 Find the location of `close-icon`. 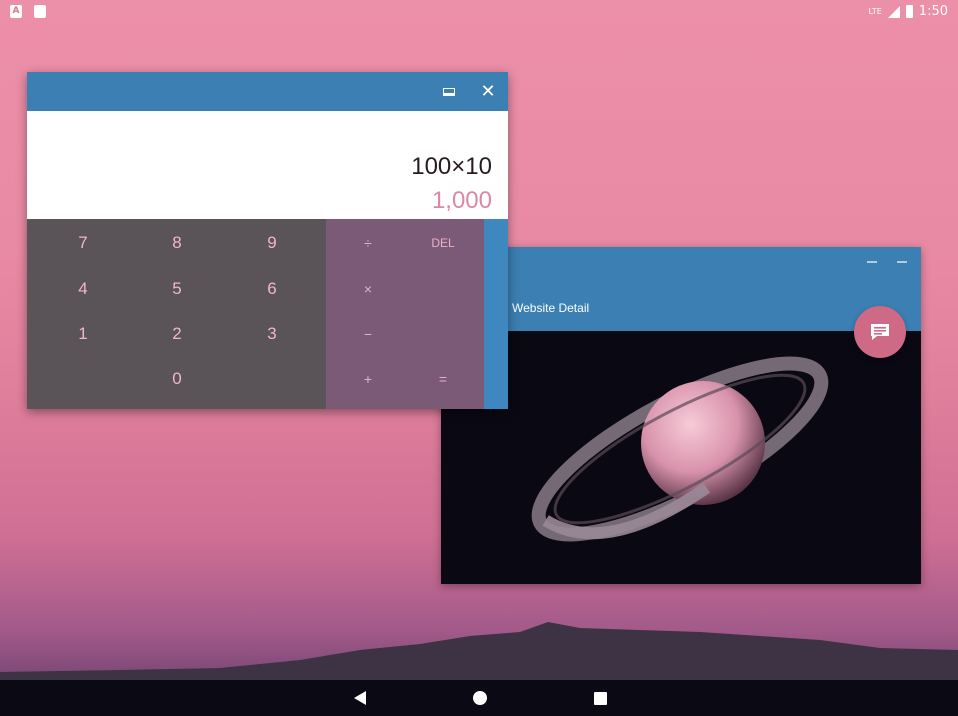

close-icon is located at coordinates (902, 262).